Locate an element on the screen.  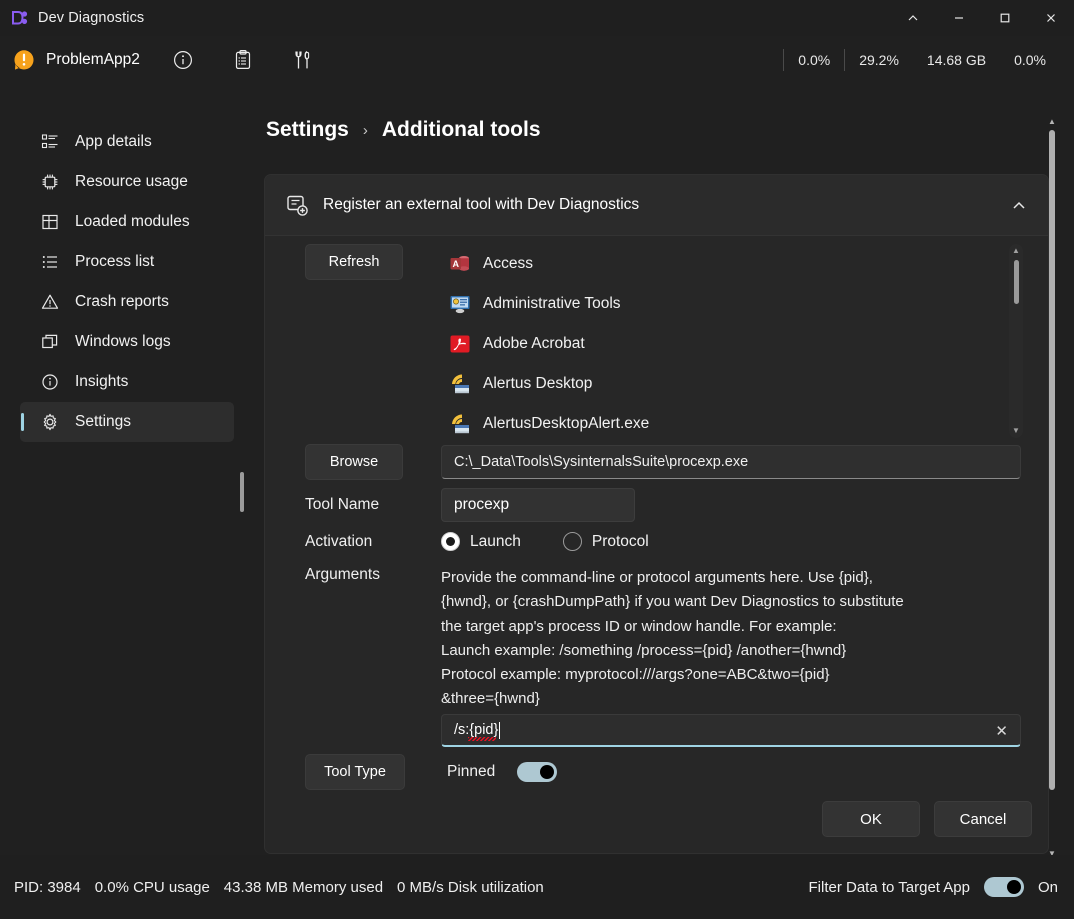
cancel-button: Cancel is located at coordinates (983, 819).